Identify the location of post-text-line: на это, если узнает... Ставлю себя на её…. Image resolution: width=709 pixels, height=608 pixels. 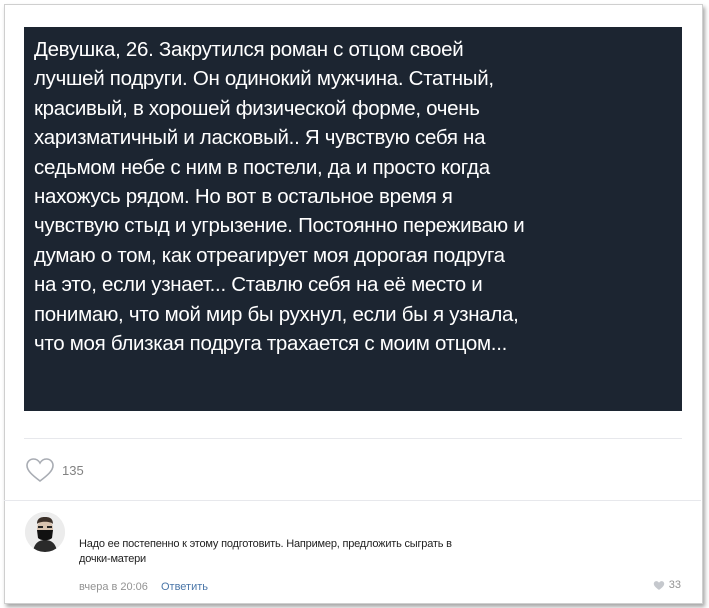
(258, 285).